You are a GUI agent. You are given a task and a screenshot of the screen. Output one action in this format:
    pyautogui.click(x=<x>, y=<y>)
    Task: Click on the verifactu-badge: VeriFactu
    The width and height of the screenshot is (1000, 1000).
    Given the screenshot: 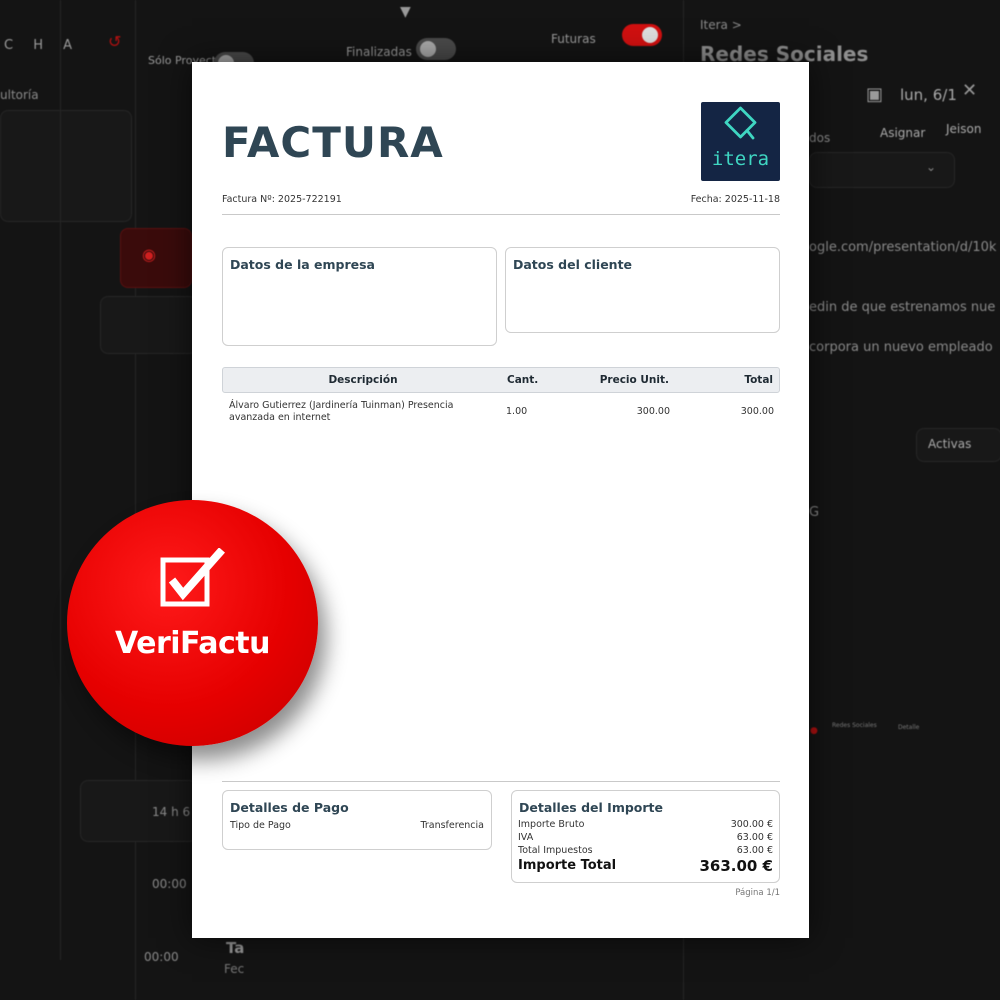 What is the action you would take?
    pyautogui.click(x=192, y=623)
    